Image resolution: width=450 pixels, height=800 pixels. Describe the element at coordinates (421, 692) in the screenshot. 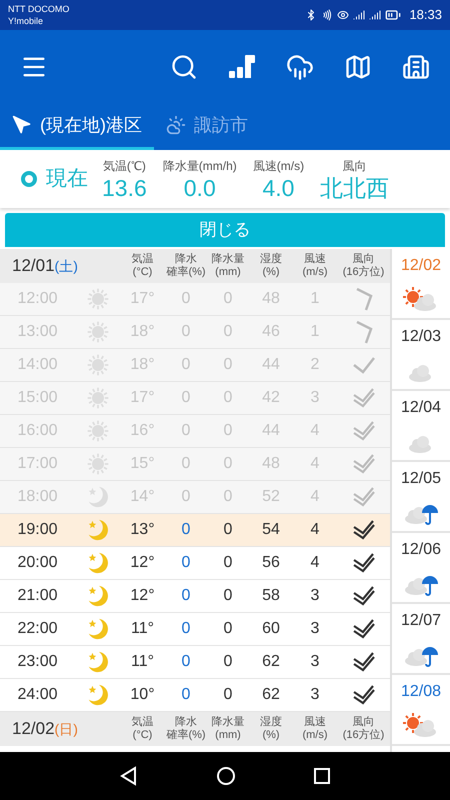

I see `day-date: 12/08` at that location.